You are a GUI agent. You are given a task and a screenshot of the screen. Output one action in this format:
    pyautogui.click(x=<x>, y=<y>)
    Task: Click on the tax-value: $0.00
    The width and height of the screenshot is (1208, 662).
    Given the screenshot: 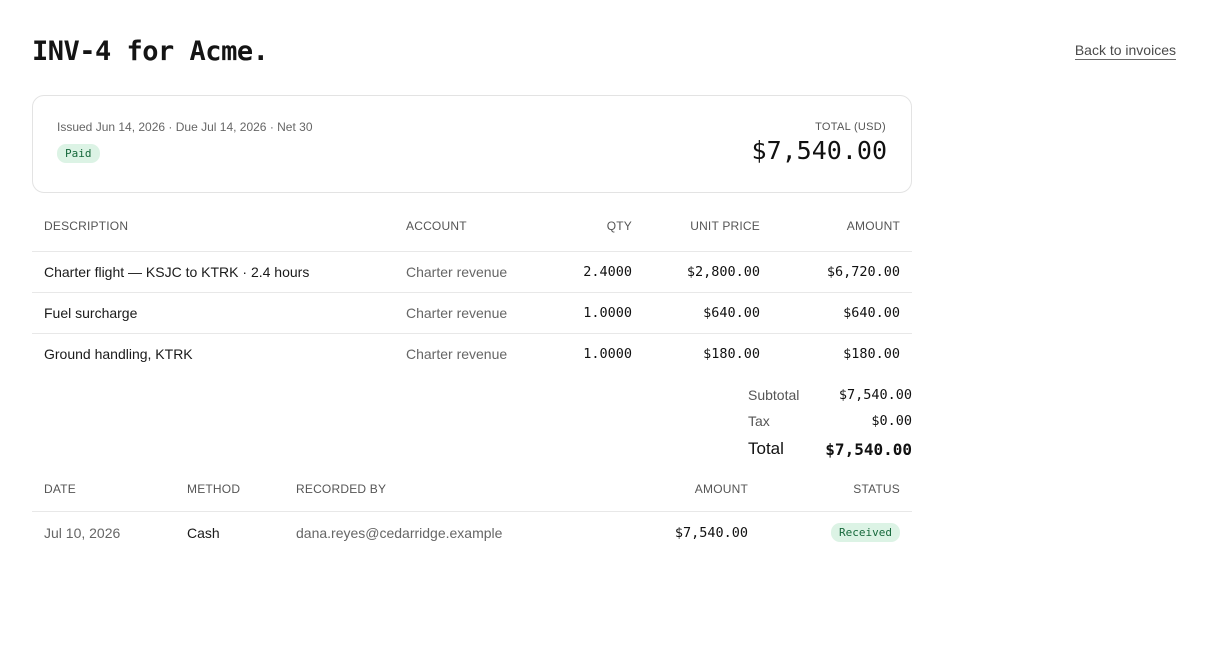 What is the action you would take?
    pyautogui.click(x=891, y=421)
    